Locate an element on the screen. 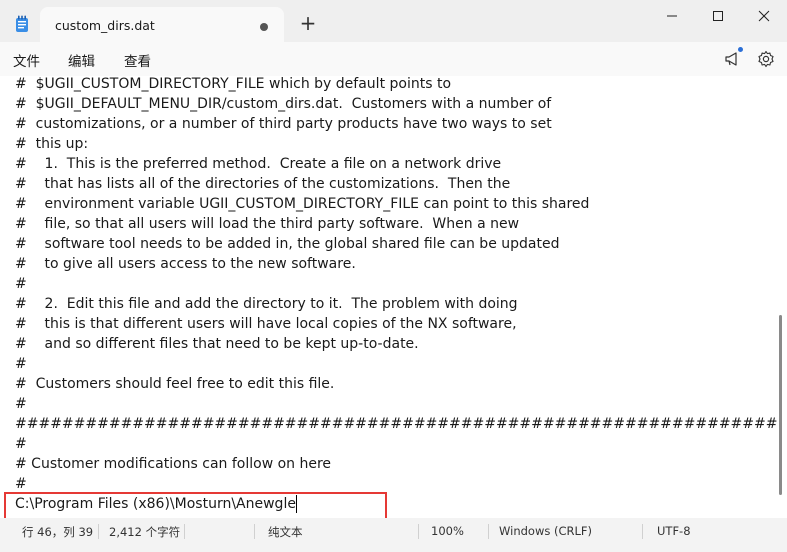 This screenshot has height=552, width=787. current-line: C:\Program Files (x86)\Mosturn\Anewgle is located at coordinates (396, 504).